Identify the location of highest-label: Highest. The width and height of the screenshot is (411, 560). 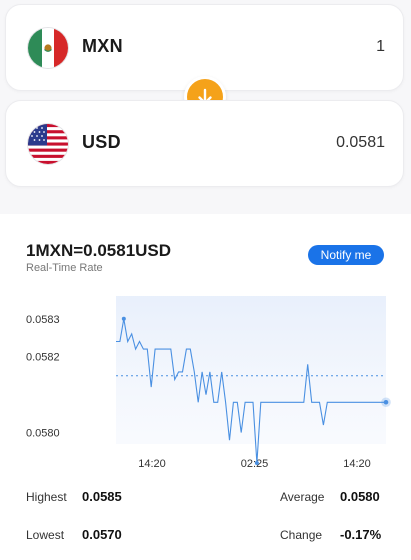
(46, 497).